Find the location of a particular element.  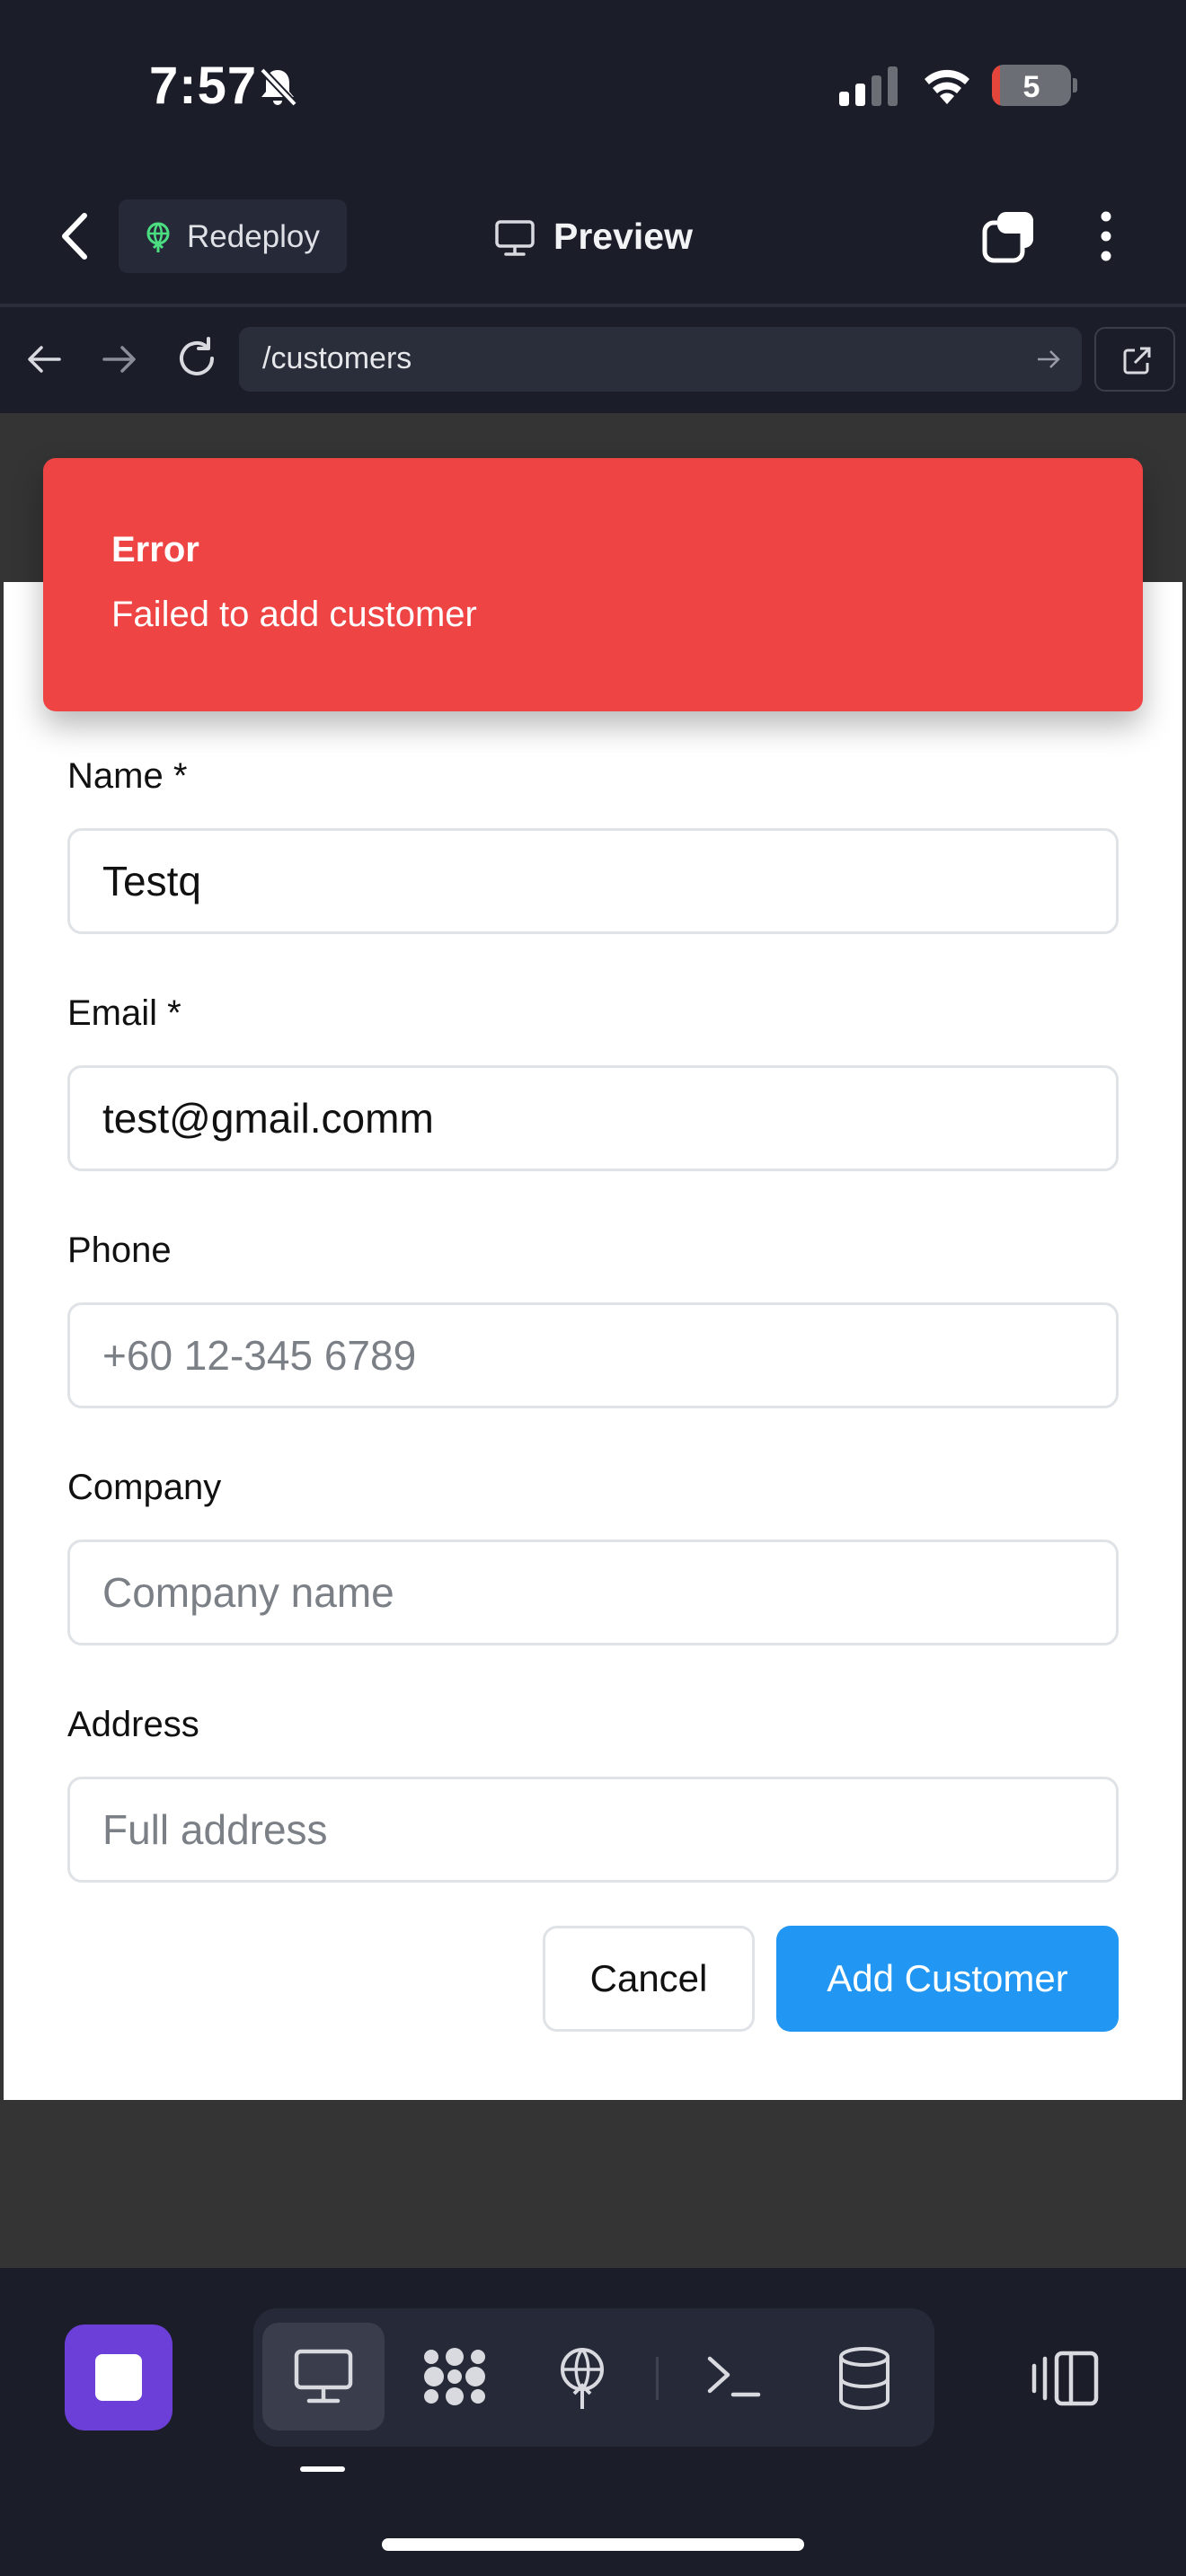

more-vertical-icon is located at coordinates (1106, 236).